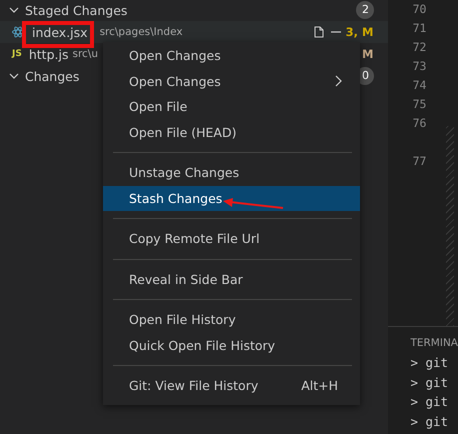  Describe the element at coordinates (360, 32) in the screenshot. I see `status-letter: 3, M` at that location.